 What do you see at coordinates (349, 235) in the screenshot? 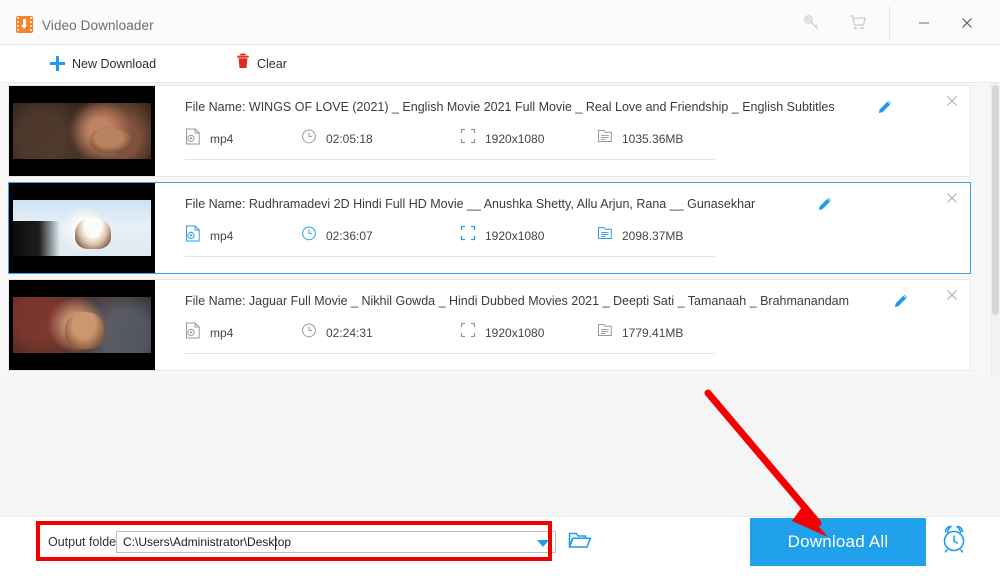
I see `duration: 02:36:07` at bounding box center [349, 235].